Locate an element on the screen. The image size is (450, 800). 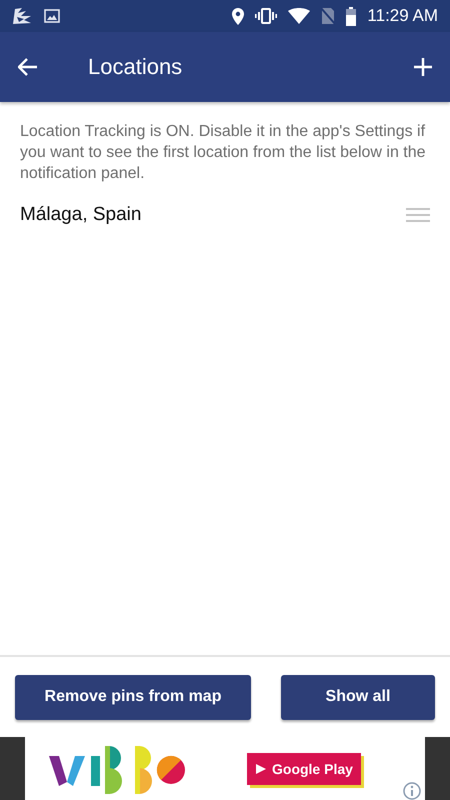
image-icon is located at coordinates (52, 16).